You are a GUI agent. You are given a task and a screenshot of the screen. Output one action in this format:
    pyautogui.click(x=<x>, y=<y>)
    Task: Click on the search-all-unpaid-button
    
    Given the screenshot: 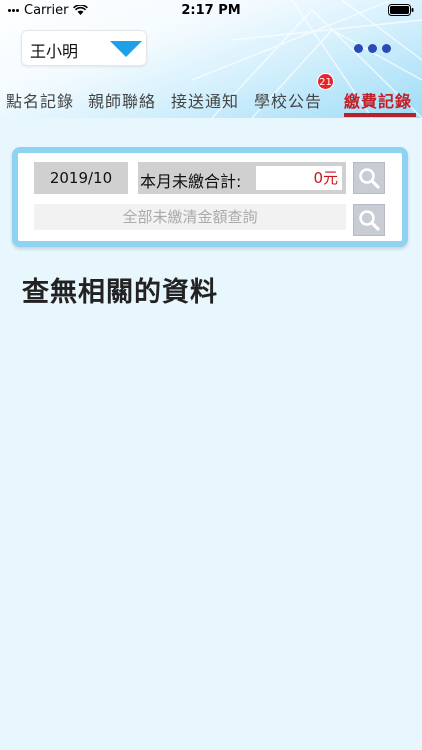 What is the action you would take?
    pyautogui.click(x=369, y=220)
    